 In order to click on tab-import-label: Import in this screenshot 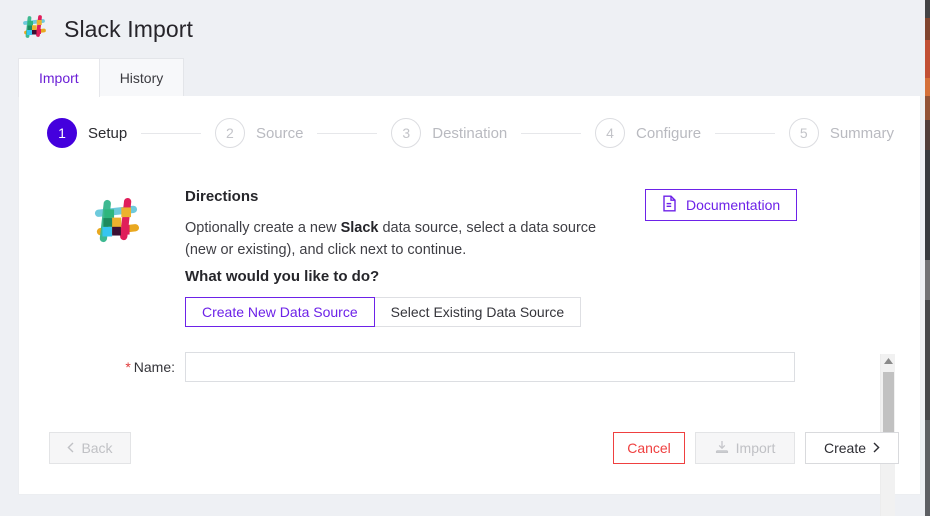, I will do `click(59, 78)`.